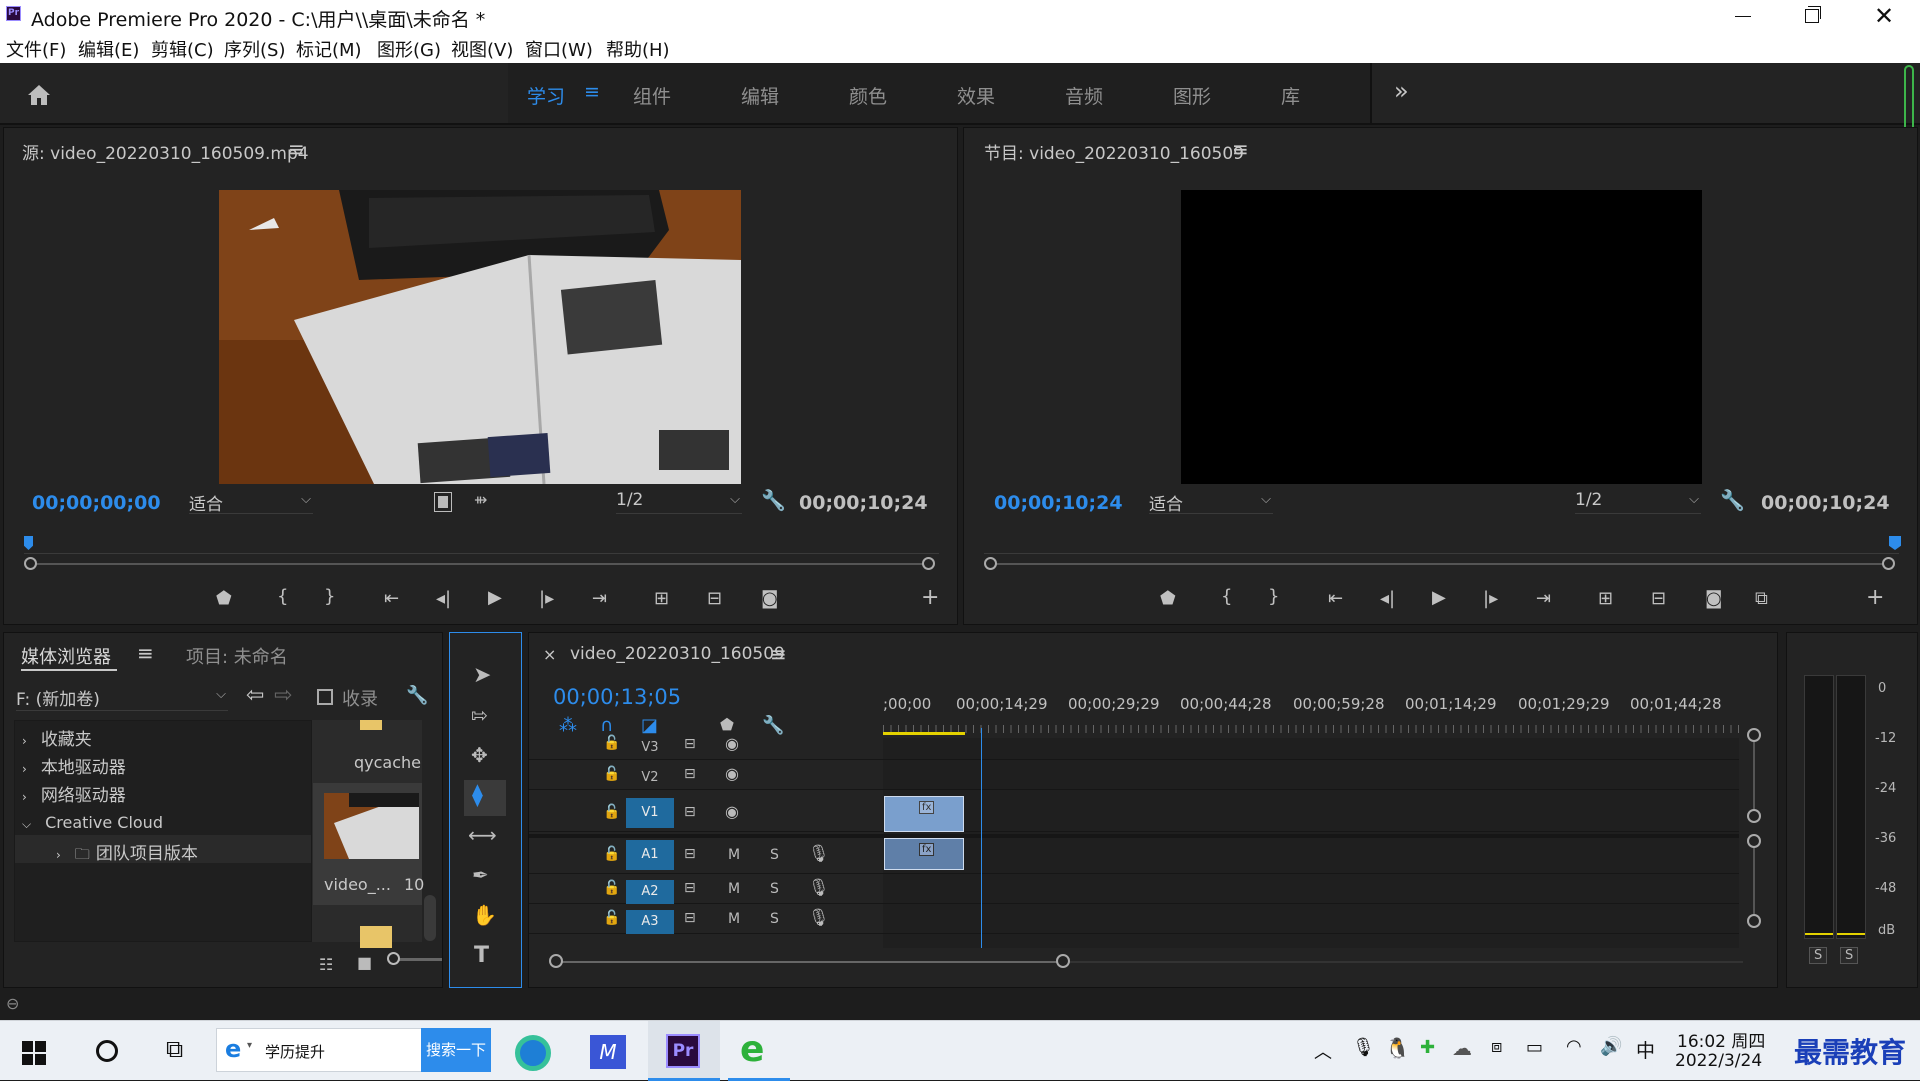  What do you see at coordinates (108, 49) in the screenshot?
I see `menu-edit: 编辑(E)` at bounding box center [108, 49].